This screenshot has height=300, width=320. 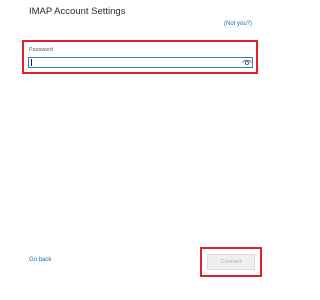 What do you see at coordinates (238, 24) in the screenshot?
I see `not-you-link: (Not you?)` at bounding box center [238, 24].